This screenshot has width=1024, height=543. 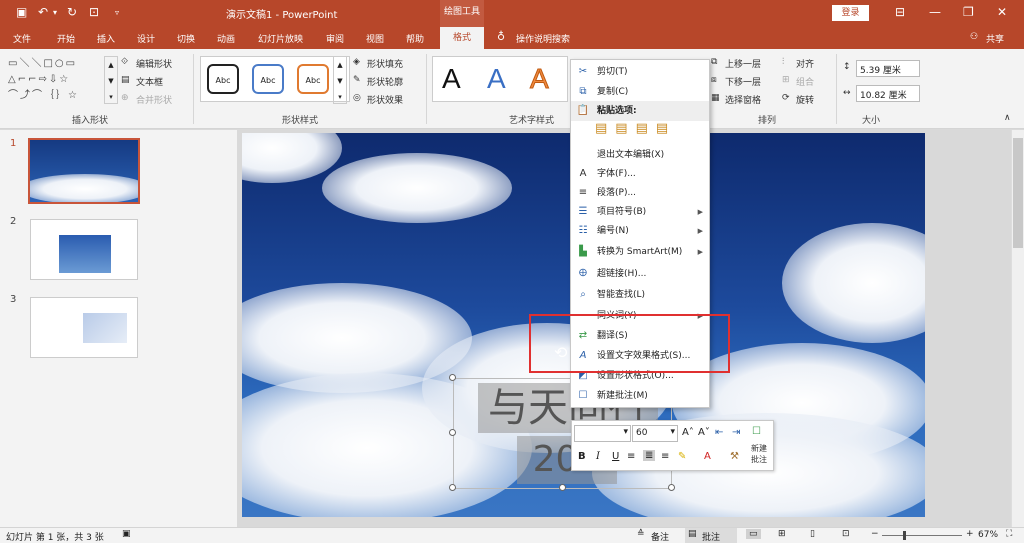 What do you see at coordinates (385, 81) in the screenshot?
I see `shape-outline-button: 形状轮廓` at bounding box center [385, 81].